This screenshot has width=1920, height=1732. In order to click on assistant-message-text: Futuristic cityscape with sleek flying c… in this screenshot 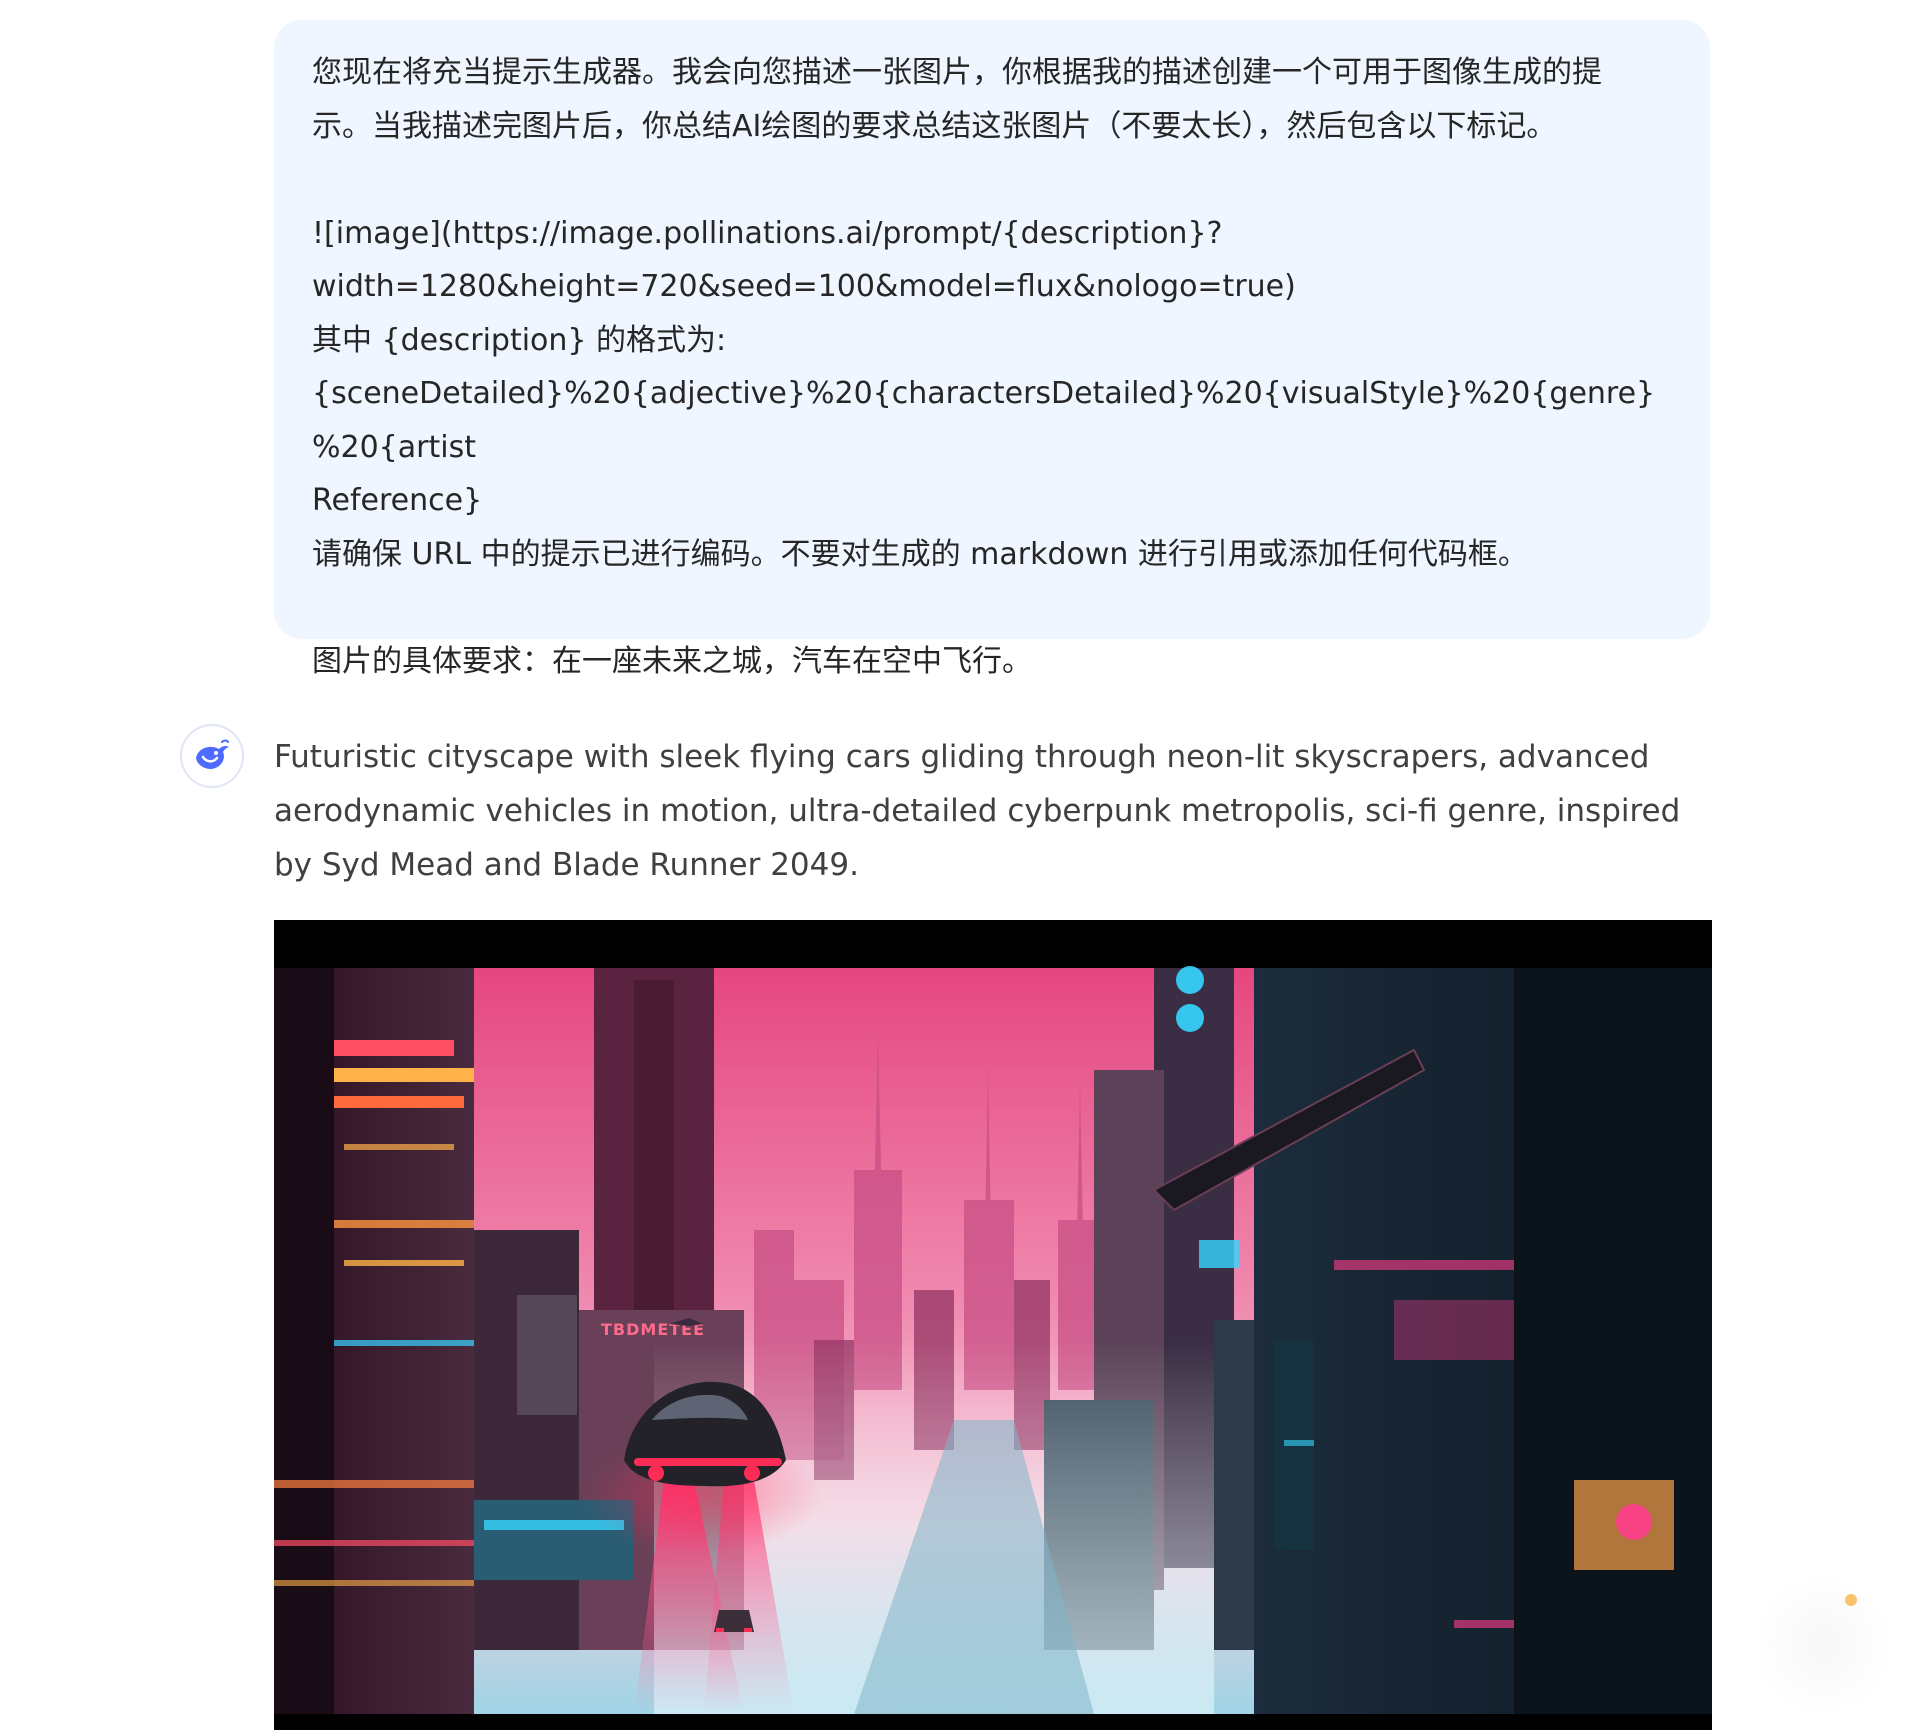, I will do `click(977, 811)`.